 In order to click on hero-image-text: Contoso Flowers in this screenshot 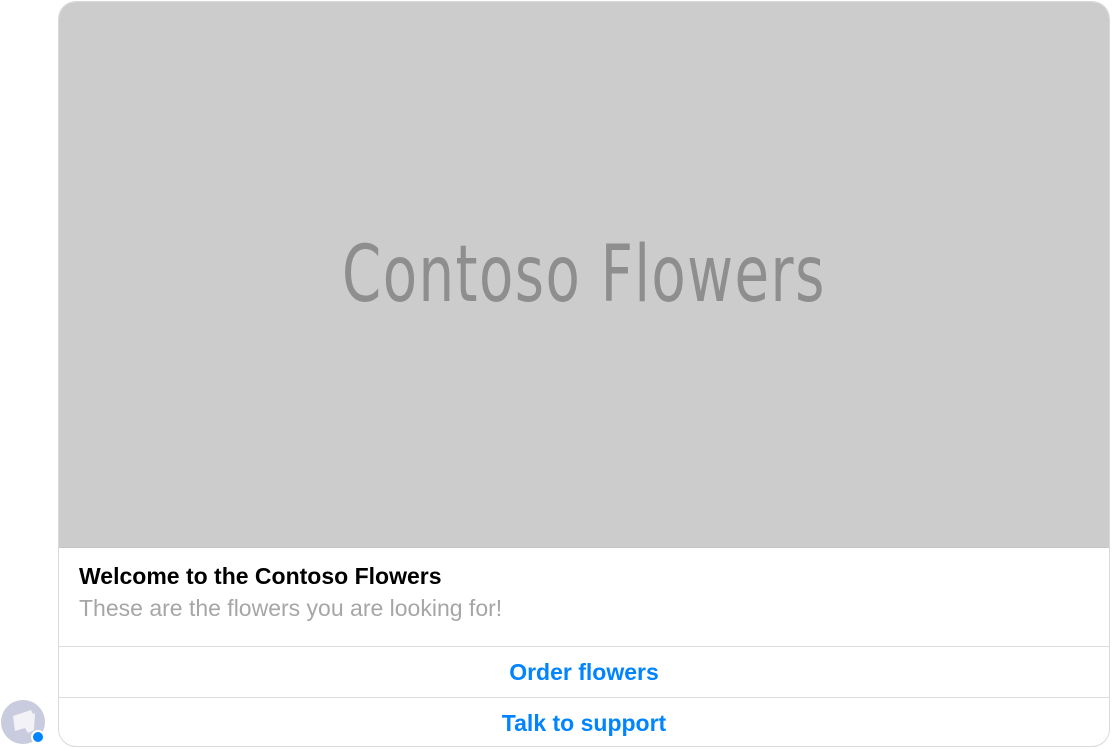, I will do `click(584, 274)`.